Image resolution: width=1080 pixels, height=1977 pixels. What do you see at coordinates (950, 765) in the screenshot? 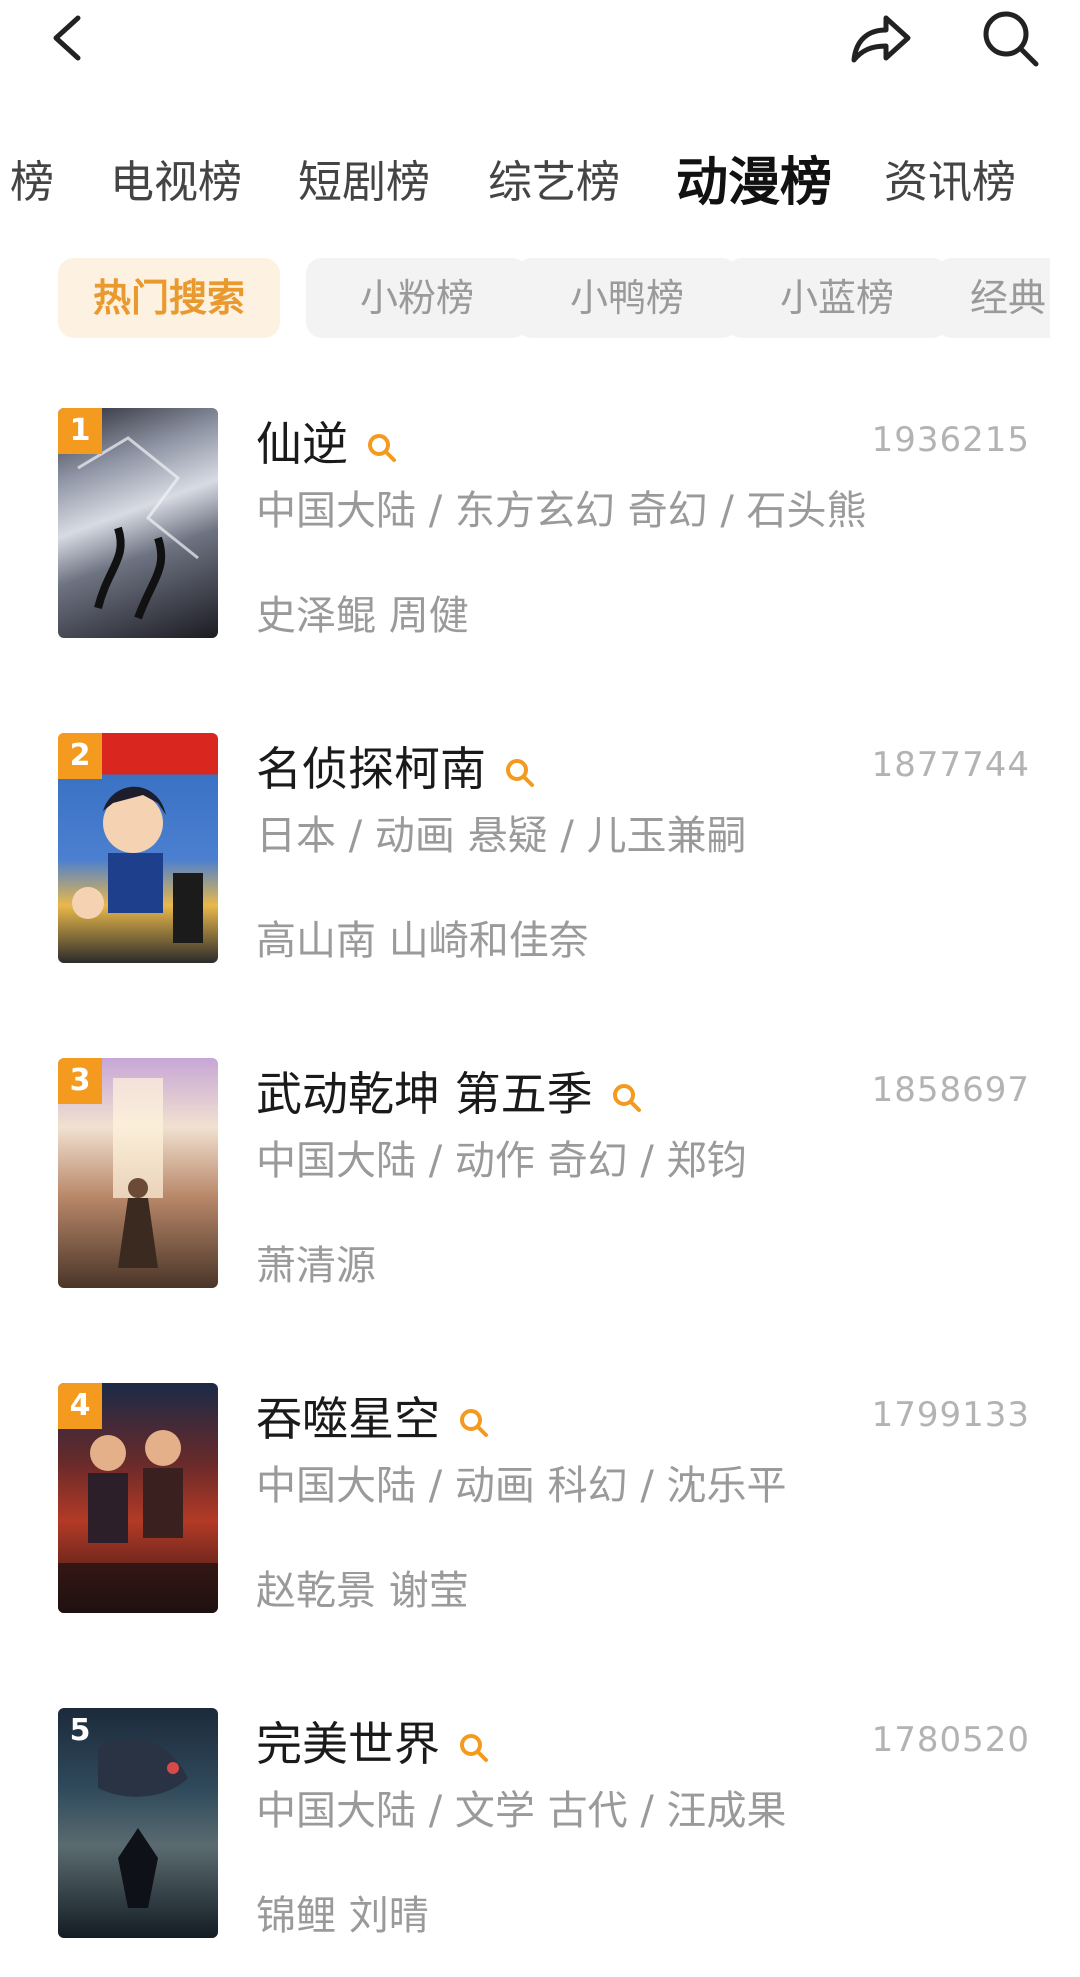
I see `hot-count: 1877744` at bounding box center [950, 765].